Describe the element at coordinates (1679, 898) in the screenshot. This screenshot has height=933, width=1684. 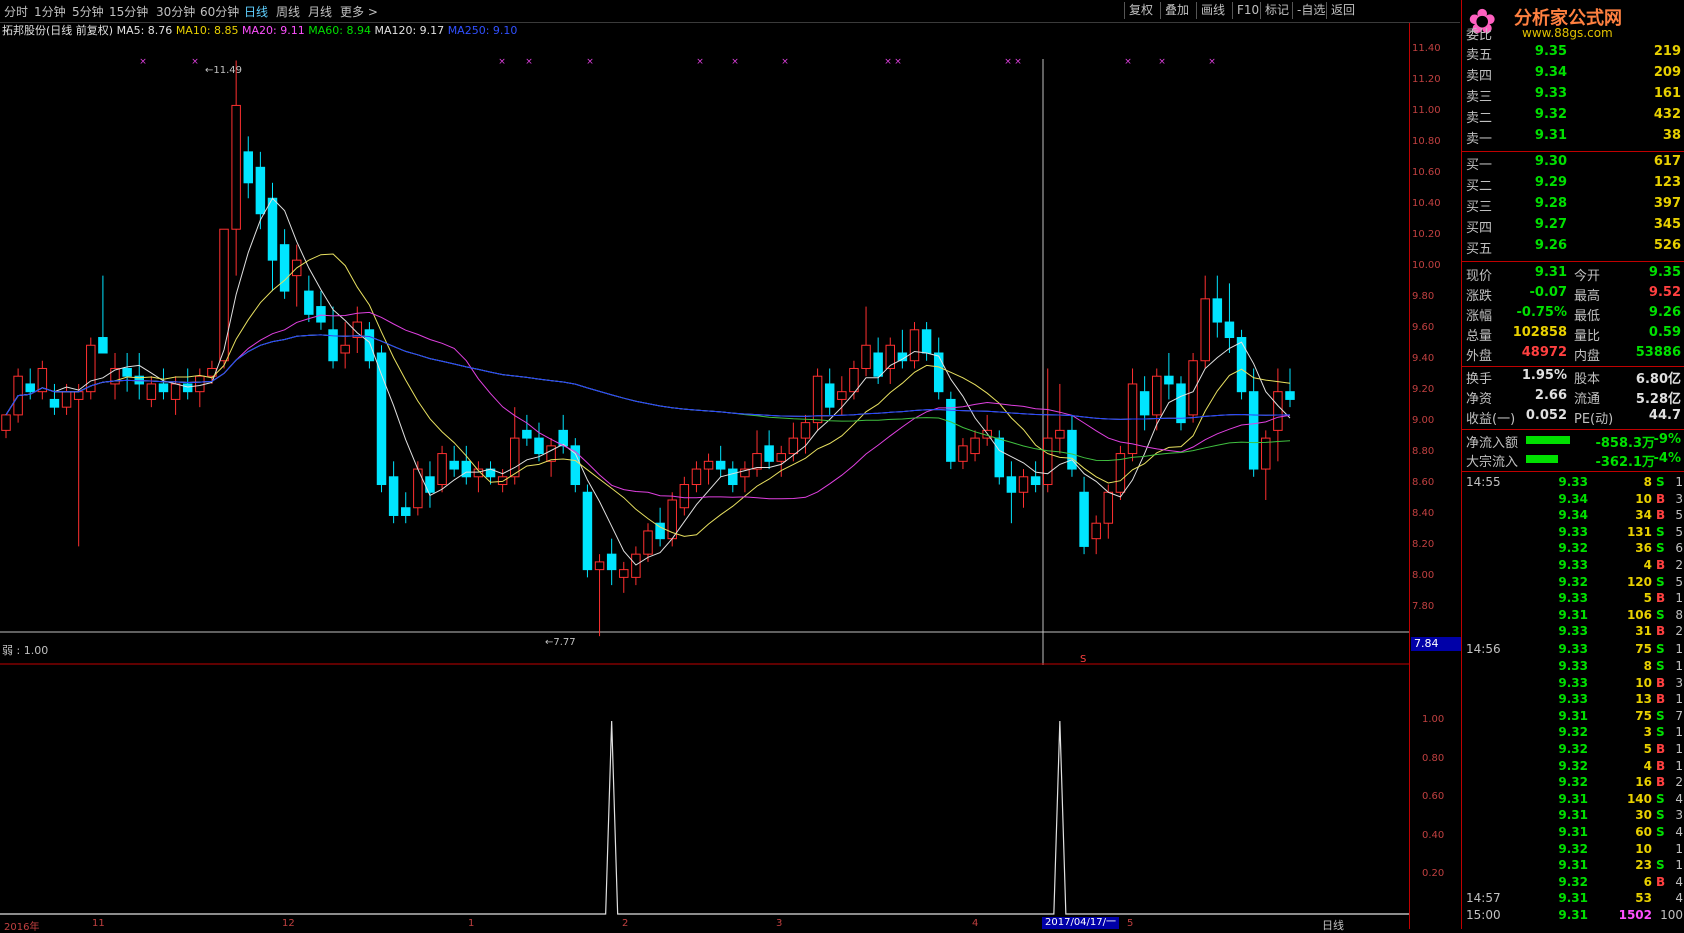
I see `tick-count: 4` at that location.